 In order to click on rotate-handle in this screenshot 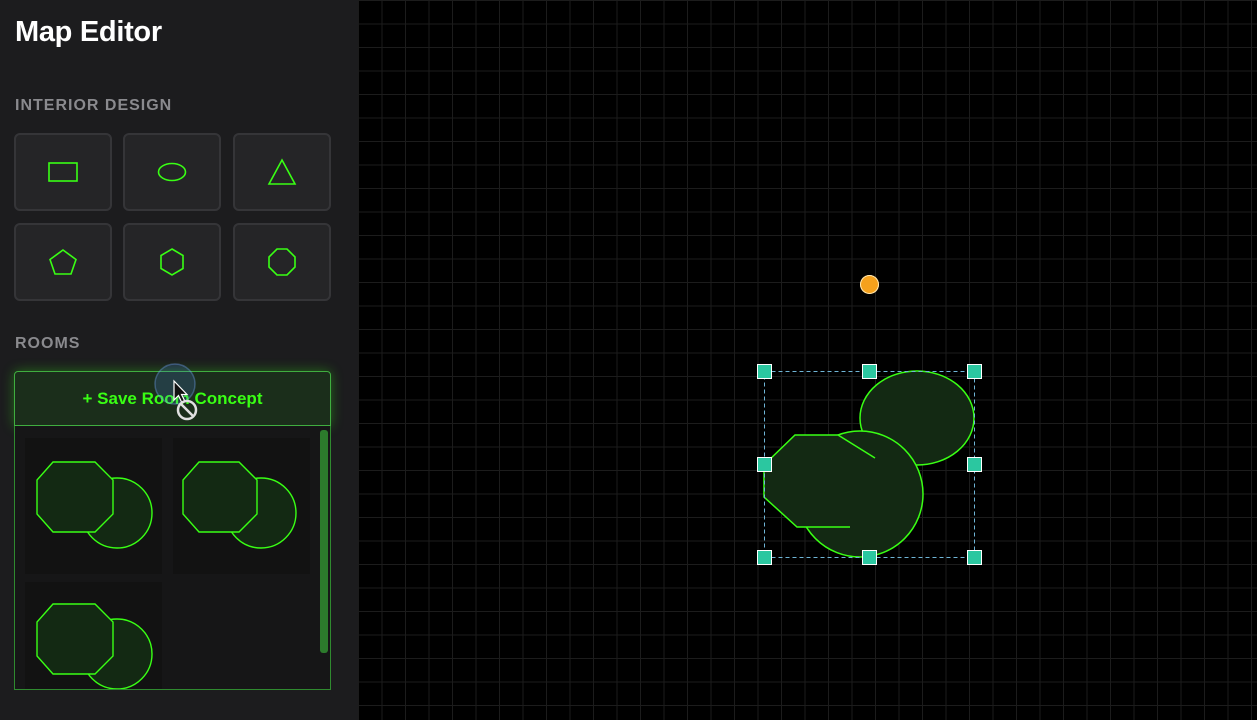, I will do `click(869, 284)`.